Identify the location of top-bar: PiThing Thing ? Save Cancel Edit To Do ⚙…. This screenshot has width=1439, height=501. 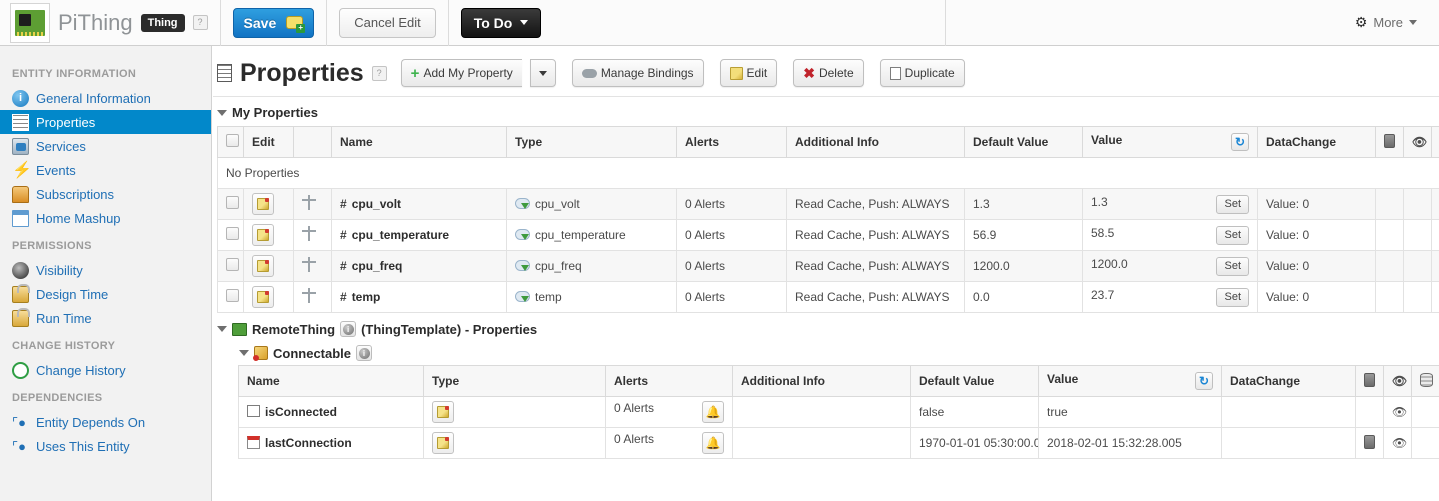
(719, 23).